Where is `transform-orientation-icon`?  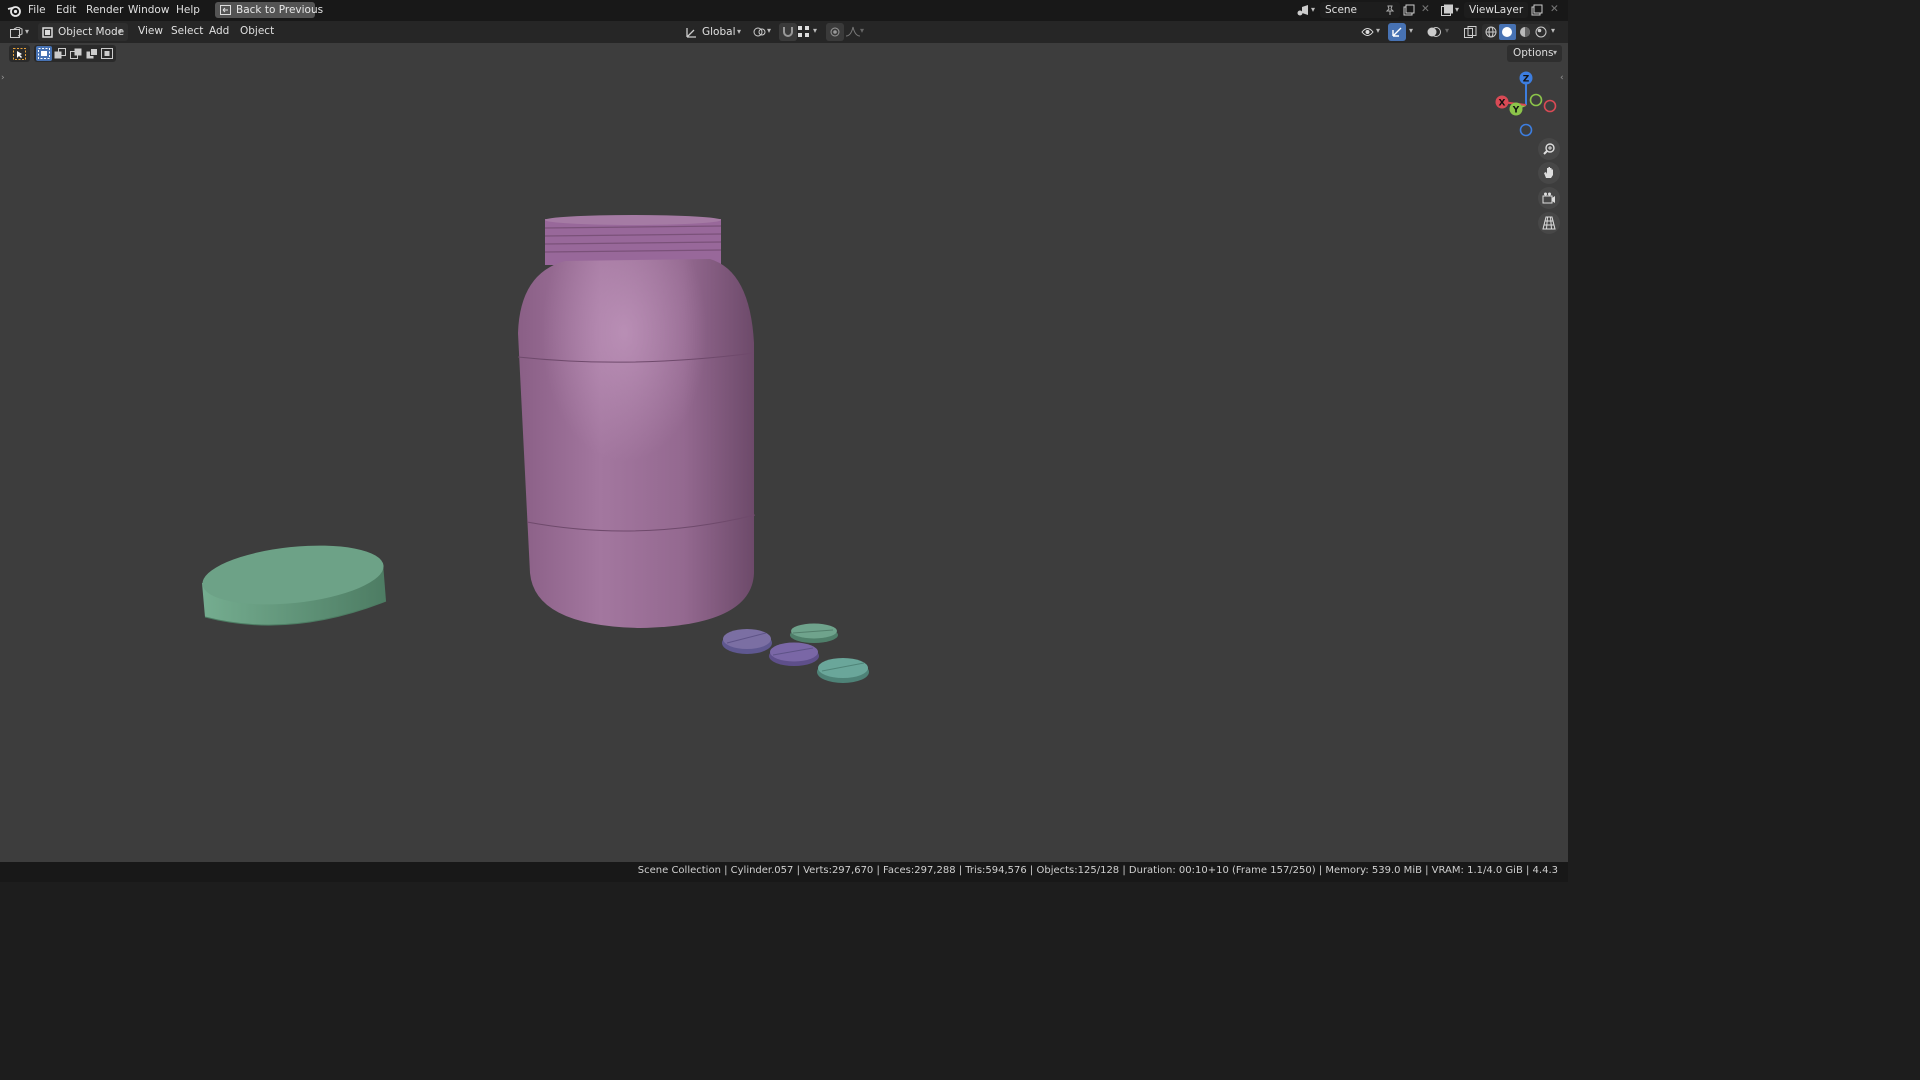
transform-orientation-icon is located at coordinates (691, 33).